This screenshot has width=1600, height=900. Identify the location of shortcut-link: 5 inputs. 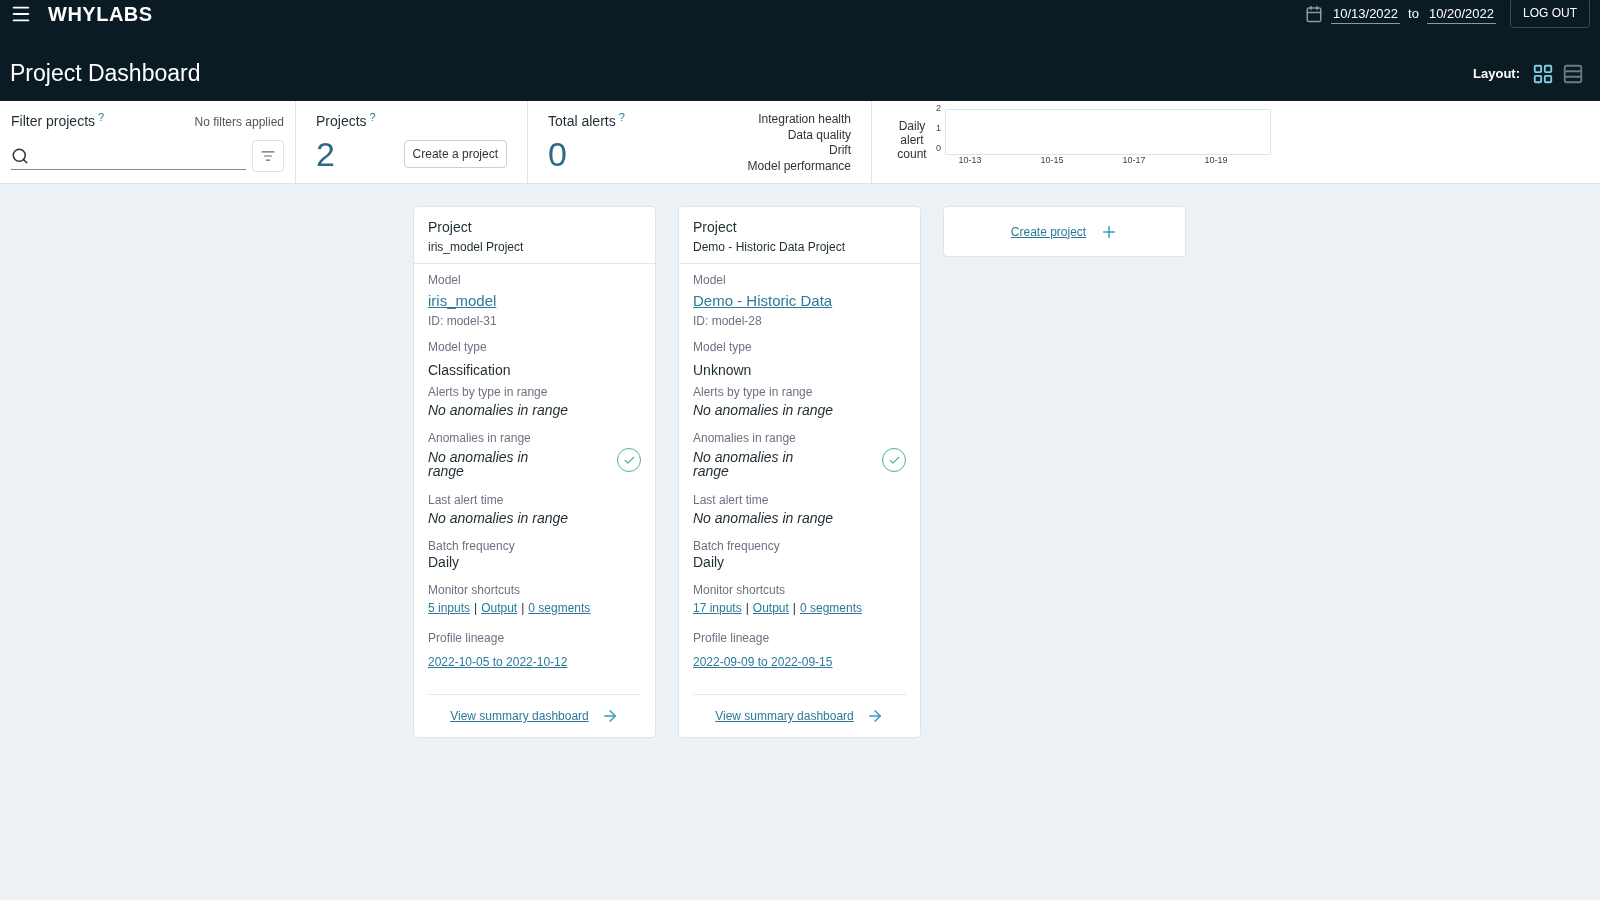
(449, 608).